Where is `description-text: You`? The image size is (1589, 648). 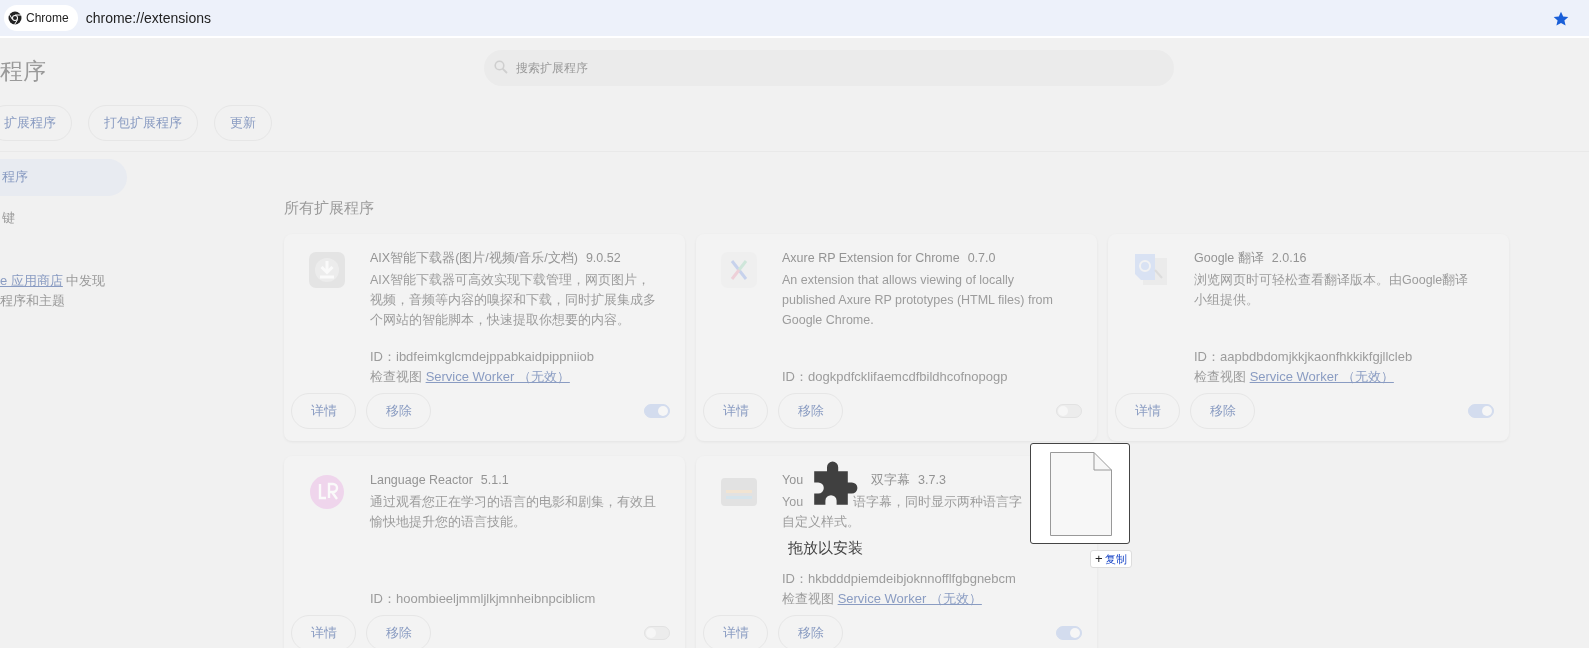
description-text: You is located at coordinates (793, 502).